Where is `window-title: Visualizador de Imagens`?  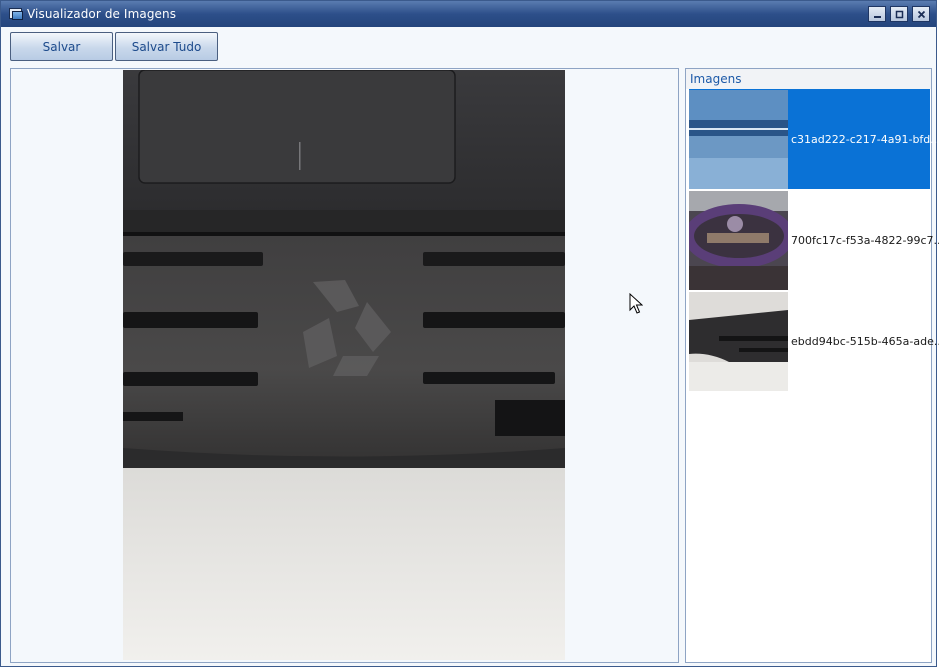 window-title: Visualizador de Imagens is located at coordinates (102, 14).